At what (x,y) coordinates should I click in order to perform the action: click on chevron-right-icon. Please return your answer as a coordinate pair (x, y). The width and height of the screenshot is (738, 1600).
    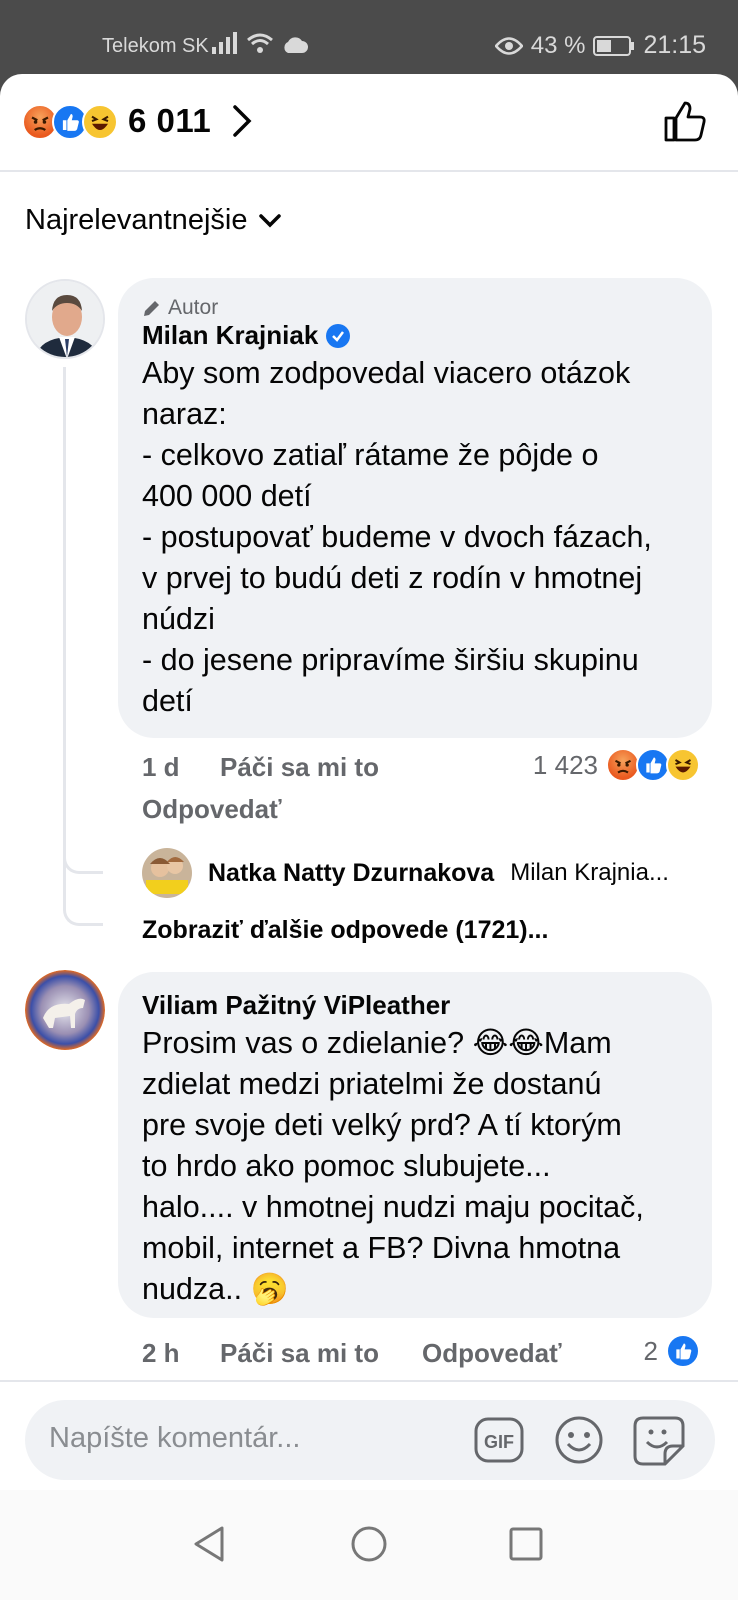
    Looking at the image, I should click on (242, 121).